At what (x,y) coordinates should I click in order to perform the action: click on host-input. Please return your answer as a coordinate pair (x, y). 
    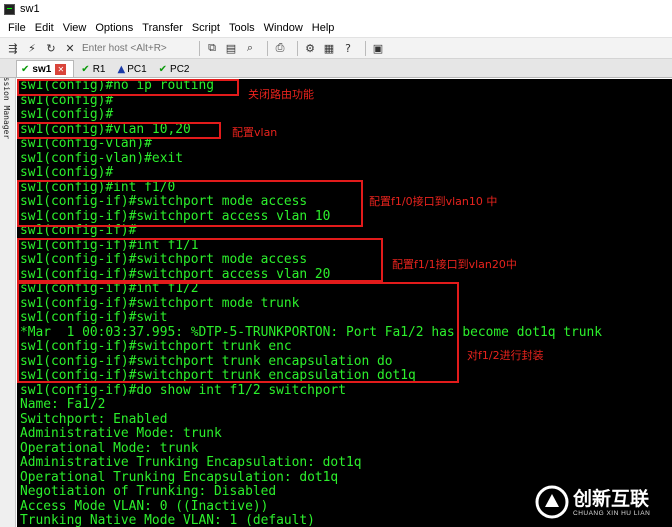
    Looking at the image, I should click on (138, 48).